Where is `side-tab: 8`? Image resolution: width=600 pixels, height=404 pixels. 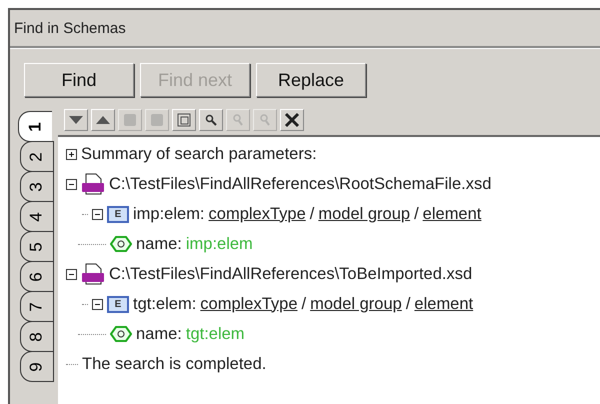
side-tab: 8 is located at coordinates (37, 336).